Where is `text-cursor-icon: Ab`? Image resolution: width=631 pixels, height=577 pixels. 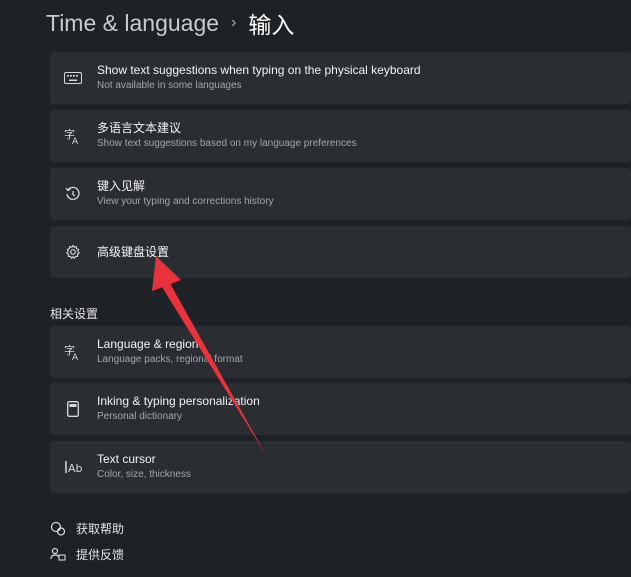
text-cursor-icon: Ab is located at coordinates (73, 467).